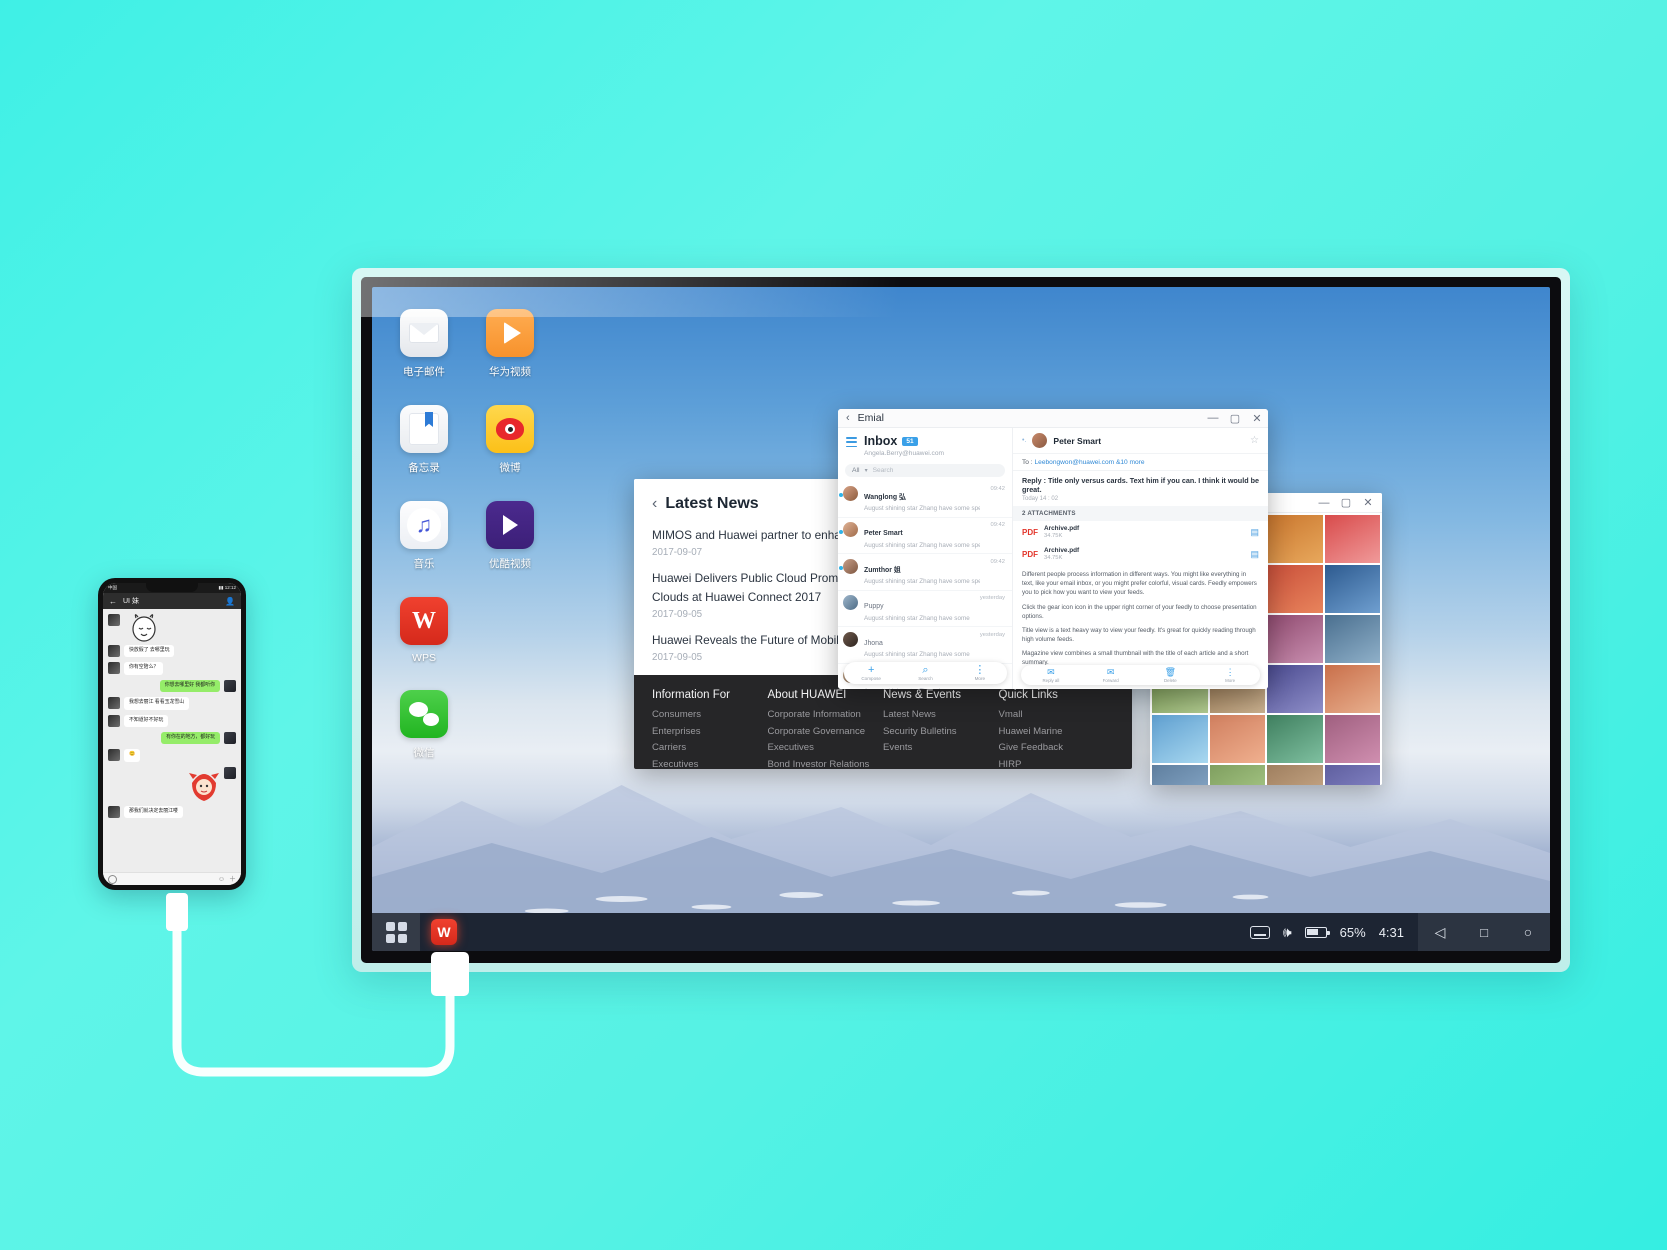 The height and width of the screenshot is (1250, 1667). Describe the element at coordinates (871, 673) in the screenshot. I see `compose-button: + Compose` at that location.